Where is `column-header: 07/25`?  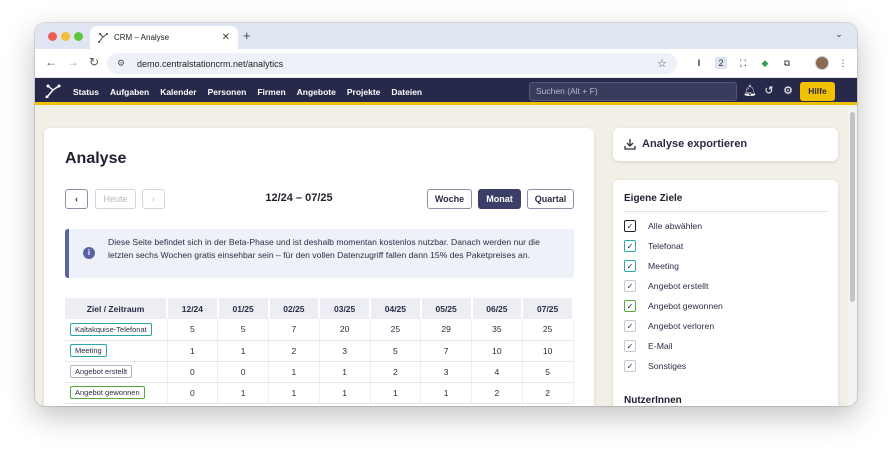
column-header: 07/25 is located at coordinates (548, 308).